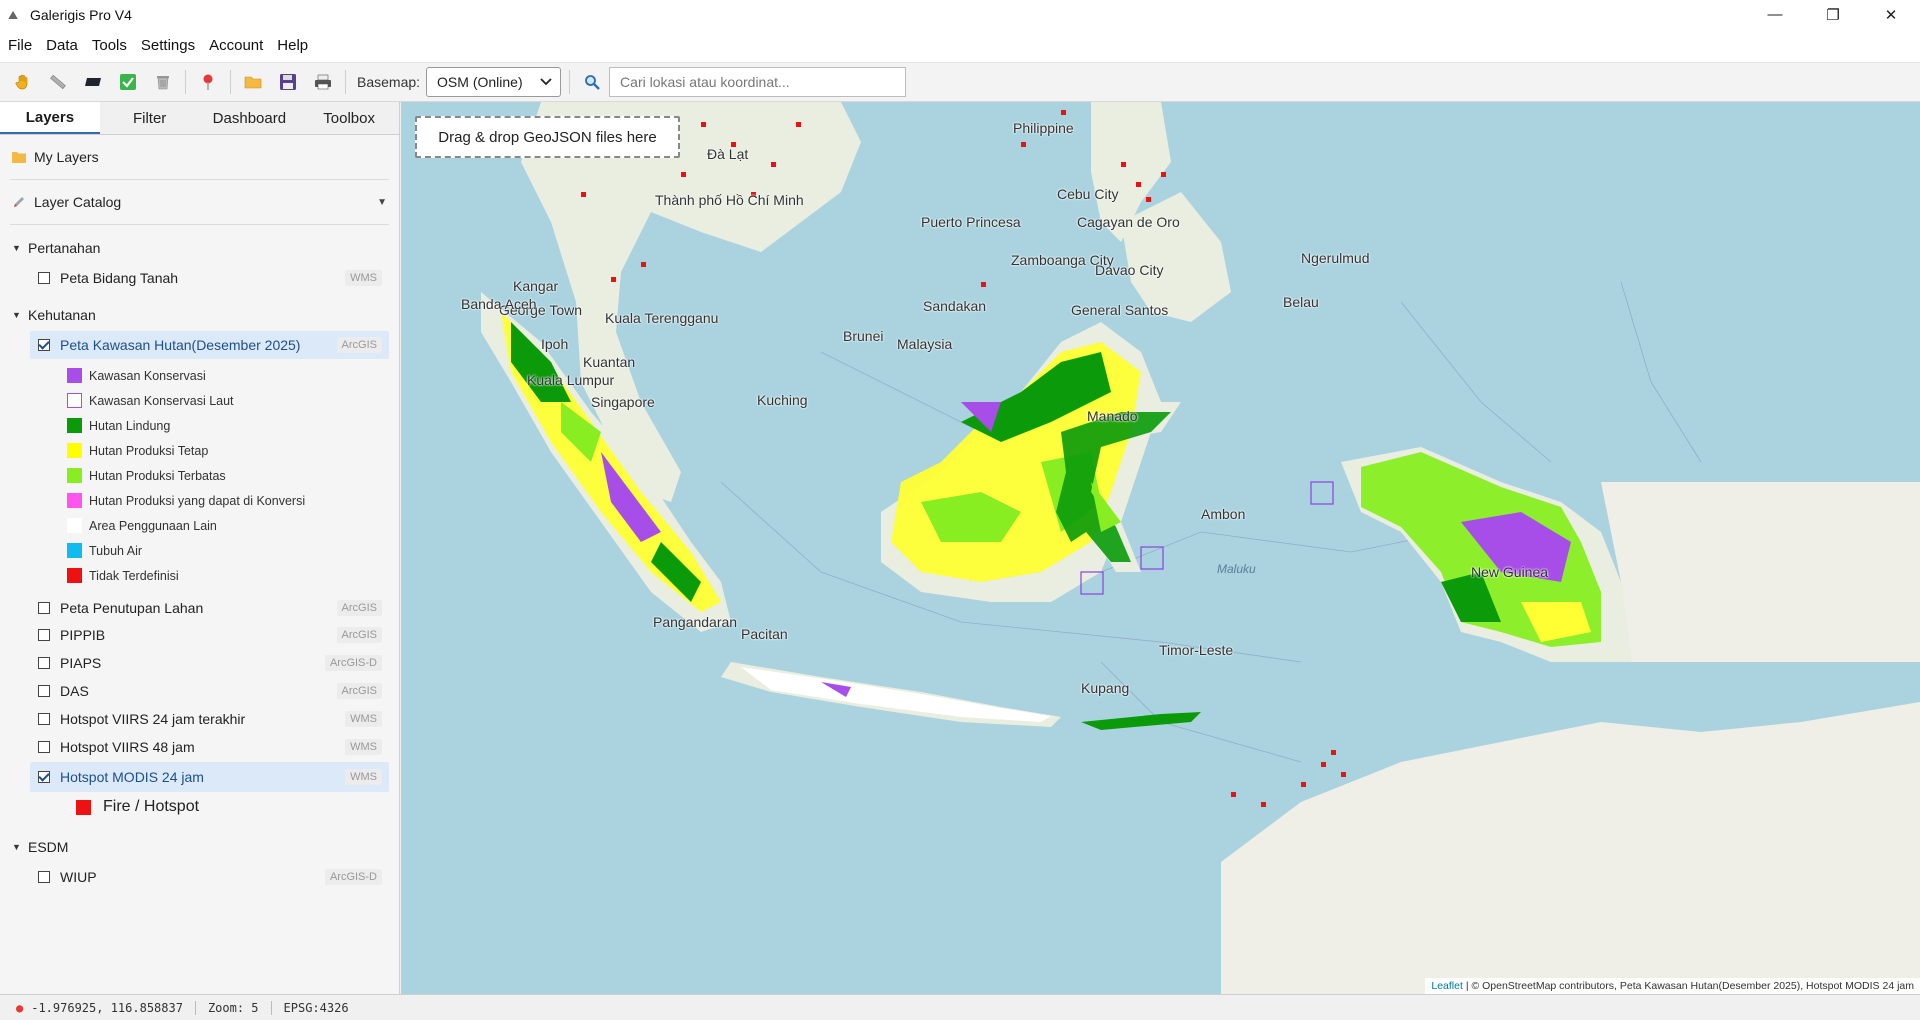 The image size is (1920, 1020). Describe the element at coordinates (58, 82) in the screenshot. I see `measure-tool-button` at that location.